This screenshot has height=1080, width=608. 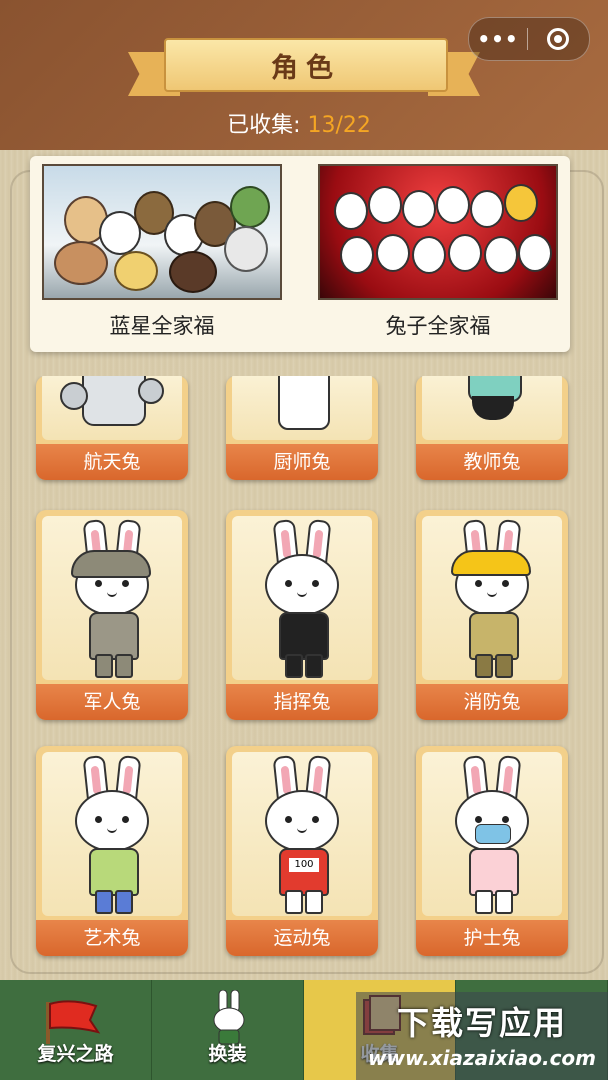 I want to click on tab-label: 复兴之路, so click(x=75, y=1054).